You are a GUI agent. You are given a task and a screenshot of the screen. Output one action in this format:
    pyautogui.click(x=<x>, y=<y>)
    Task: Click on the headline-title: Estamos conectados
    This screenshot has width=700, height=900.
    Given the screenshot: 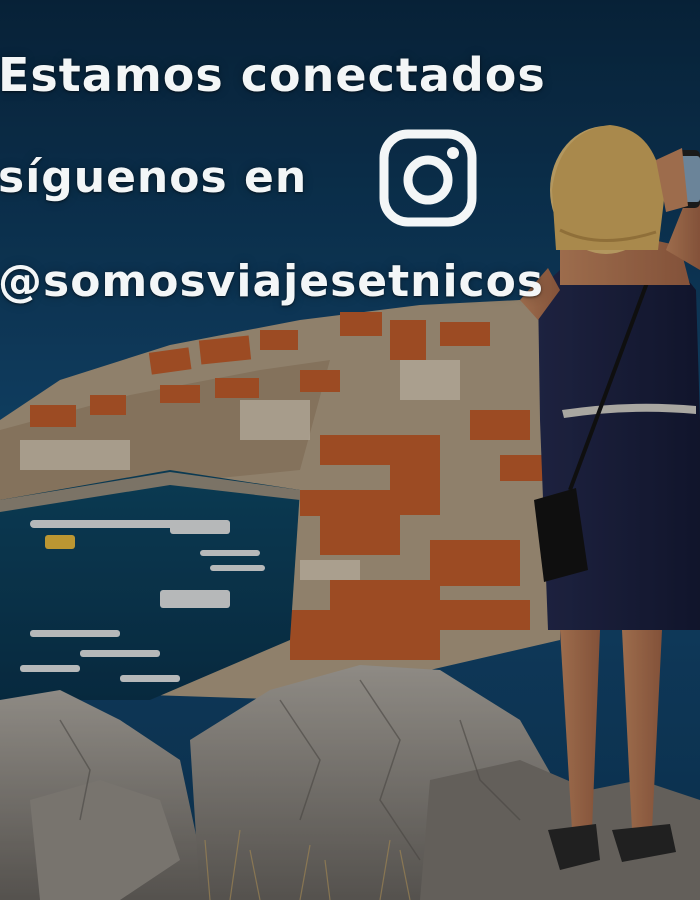 What is the action you would take?
    pyautogui.click(x=273, y=75)
    